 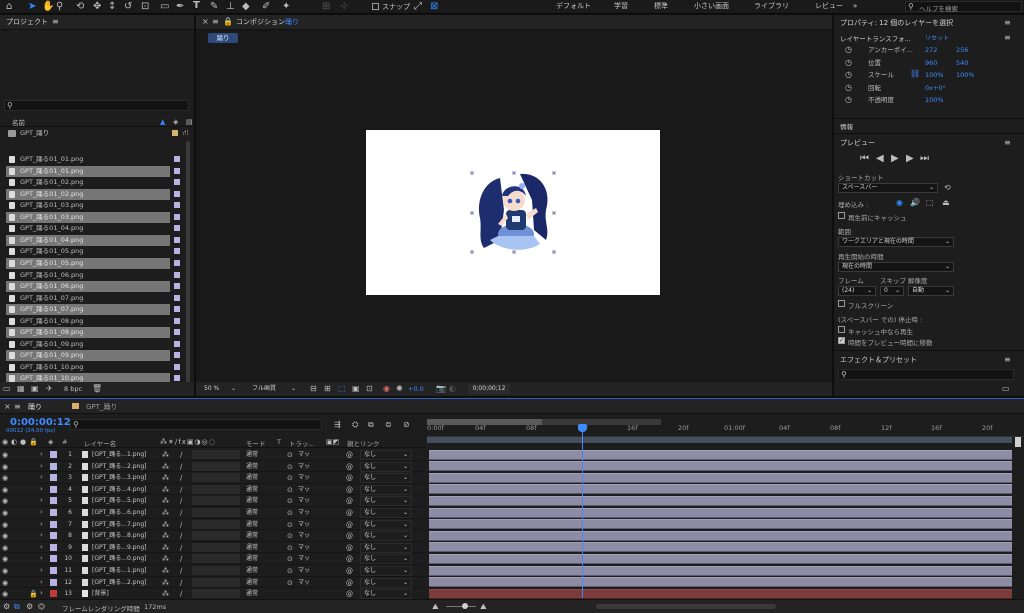 What do you see at coordinates (895, 159) in the screenshot?
I see `play-icon: ▶` at bounding box center [895, 159].